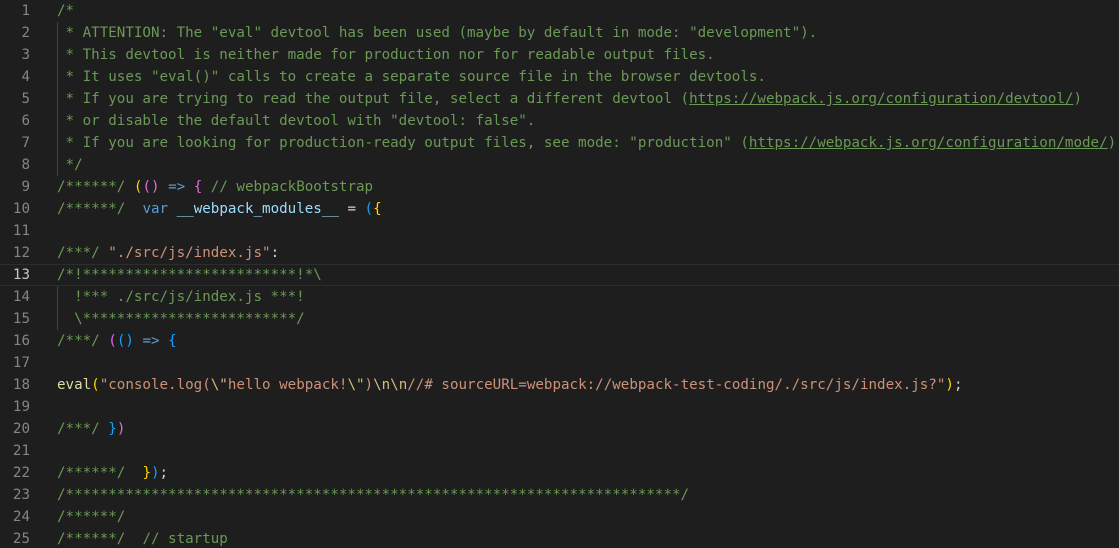 The width and height of the screenshot is (1119, 548). What do you see at coordinates (65, 11) in the screenshot?
I see `line-code: /*` at bounding box center [65, 11].